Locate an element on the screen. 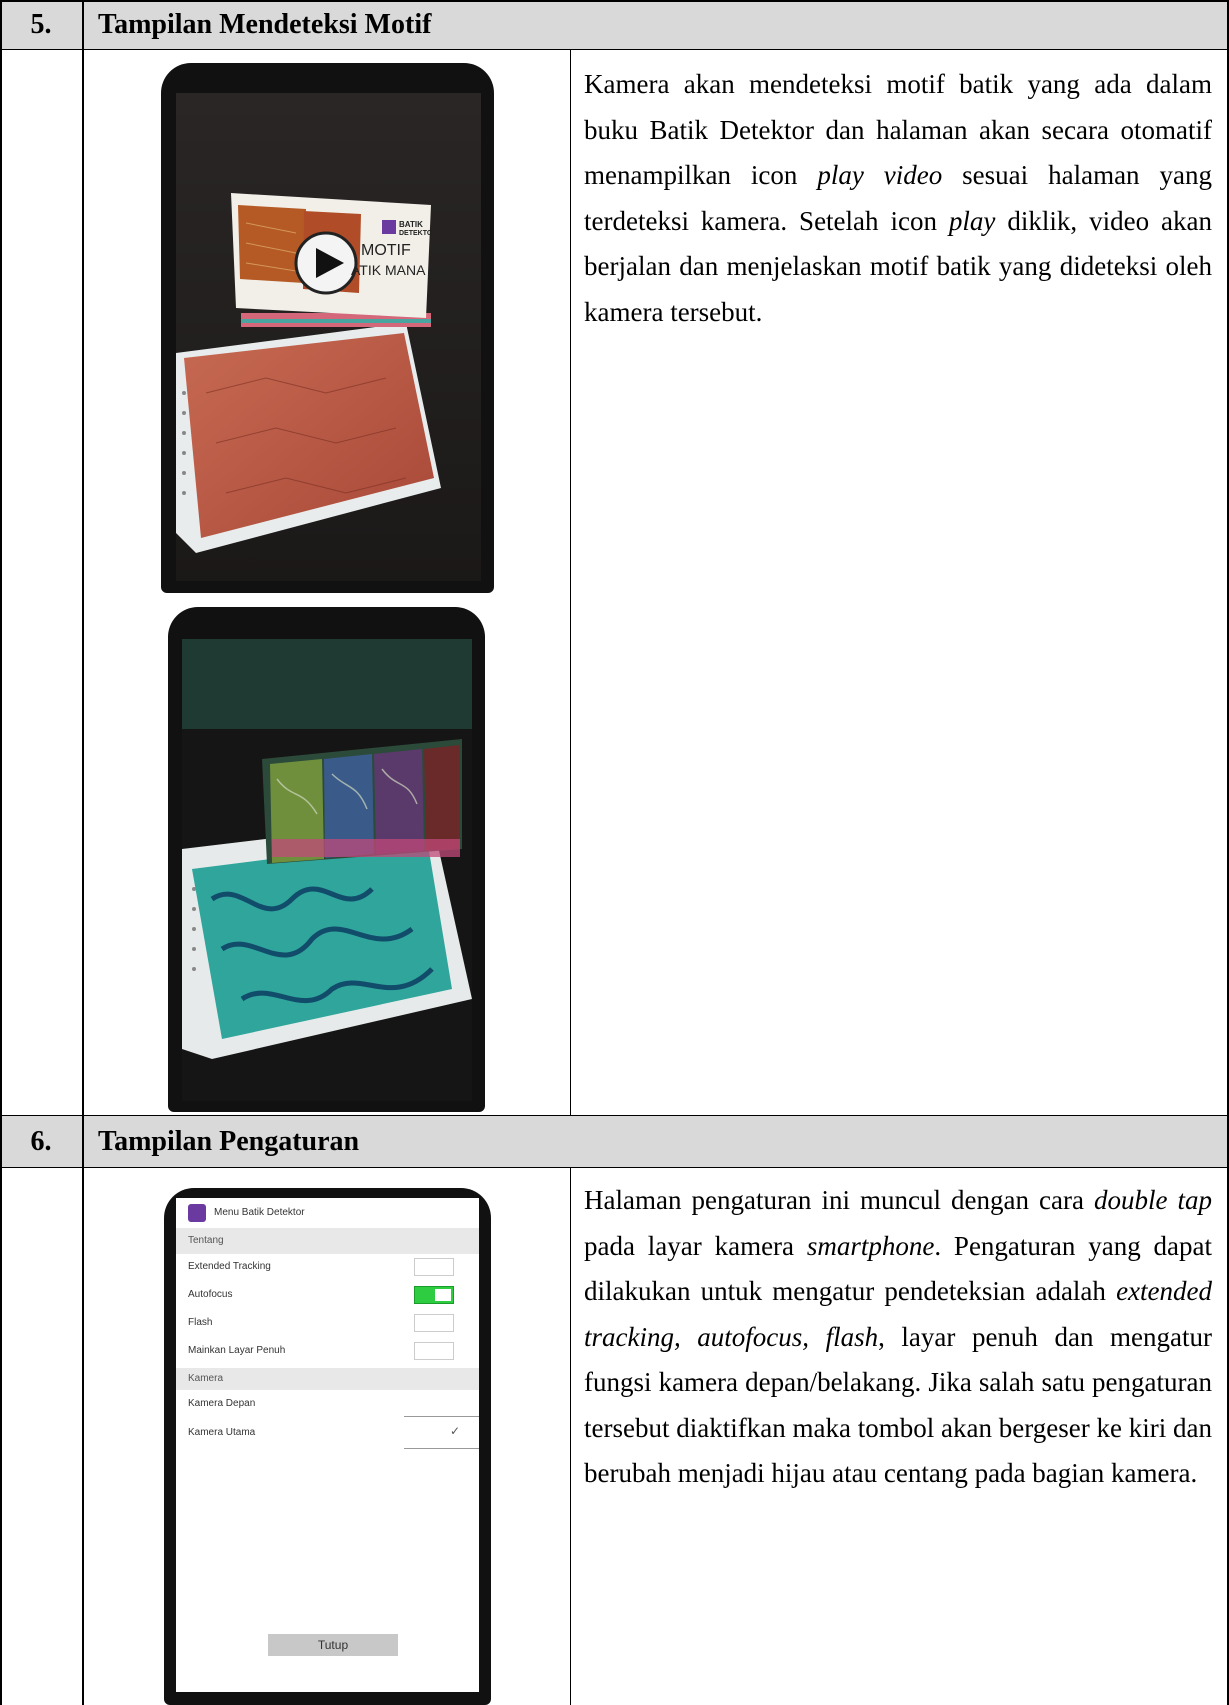  row-title: Tampilan Pengaturan is located at coordinates (229, 1141).